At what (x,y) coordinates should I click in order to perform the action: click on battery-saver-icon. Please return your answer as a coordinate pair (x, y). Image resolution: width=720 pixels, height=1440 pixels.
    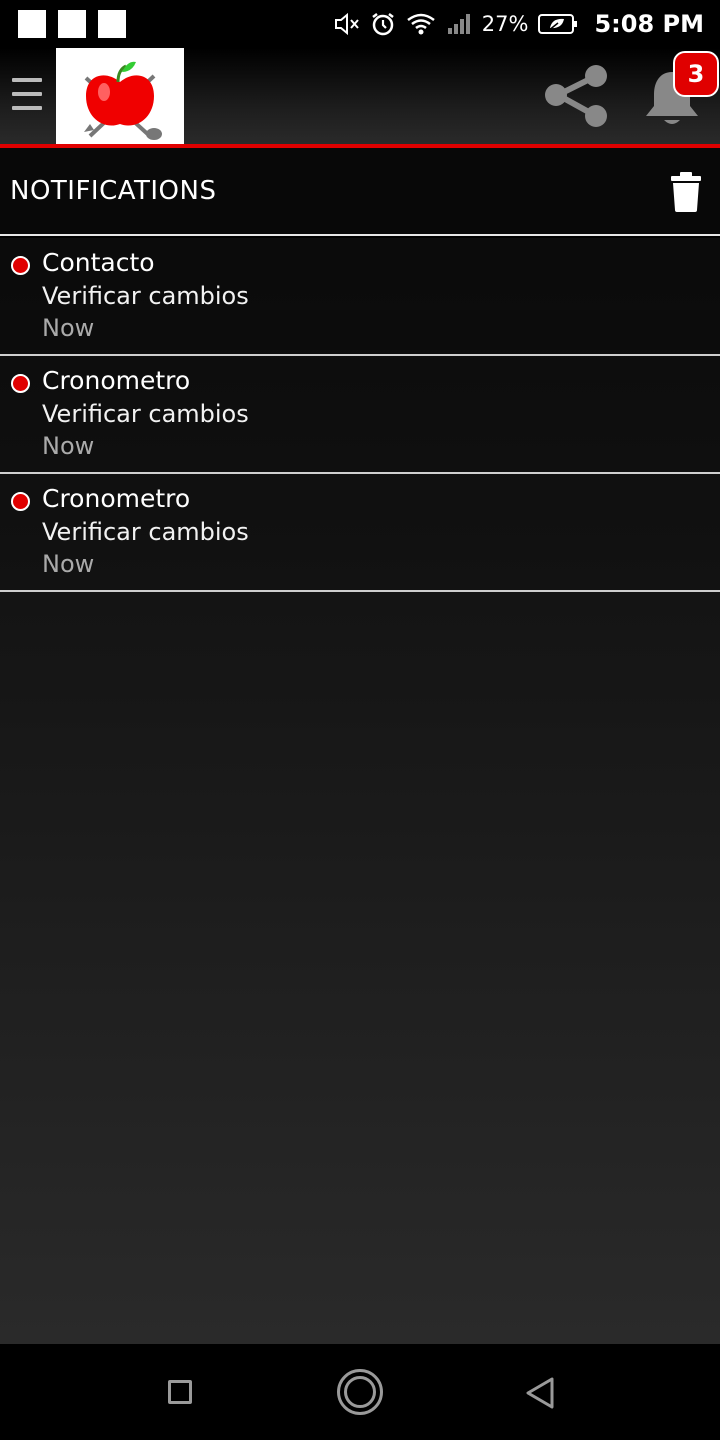
    Looking at the image, I should click on (558, 24).